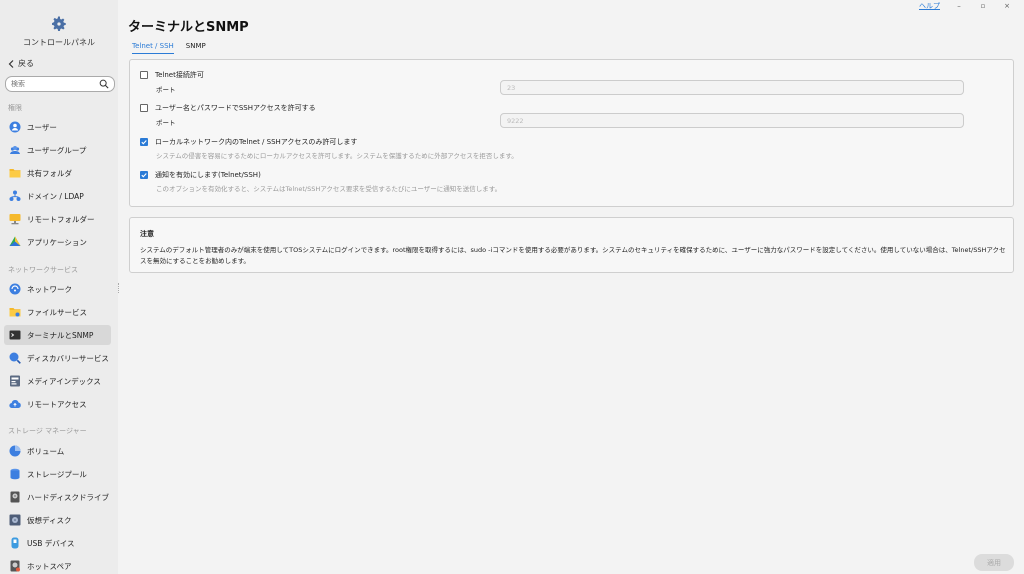 This screenshot has width=1024, height=574. I want to click on volume-icon, so click(15, 451).